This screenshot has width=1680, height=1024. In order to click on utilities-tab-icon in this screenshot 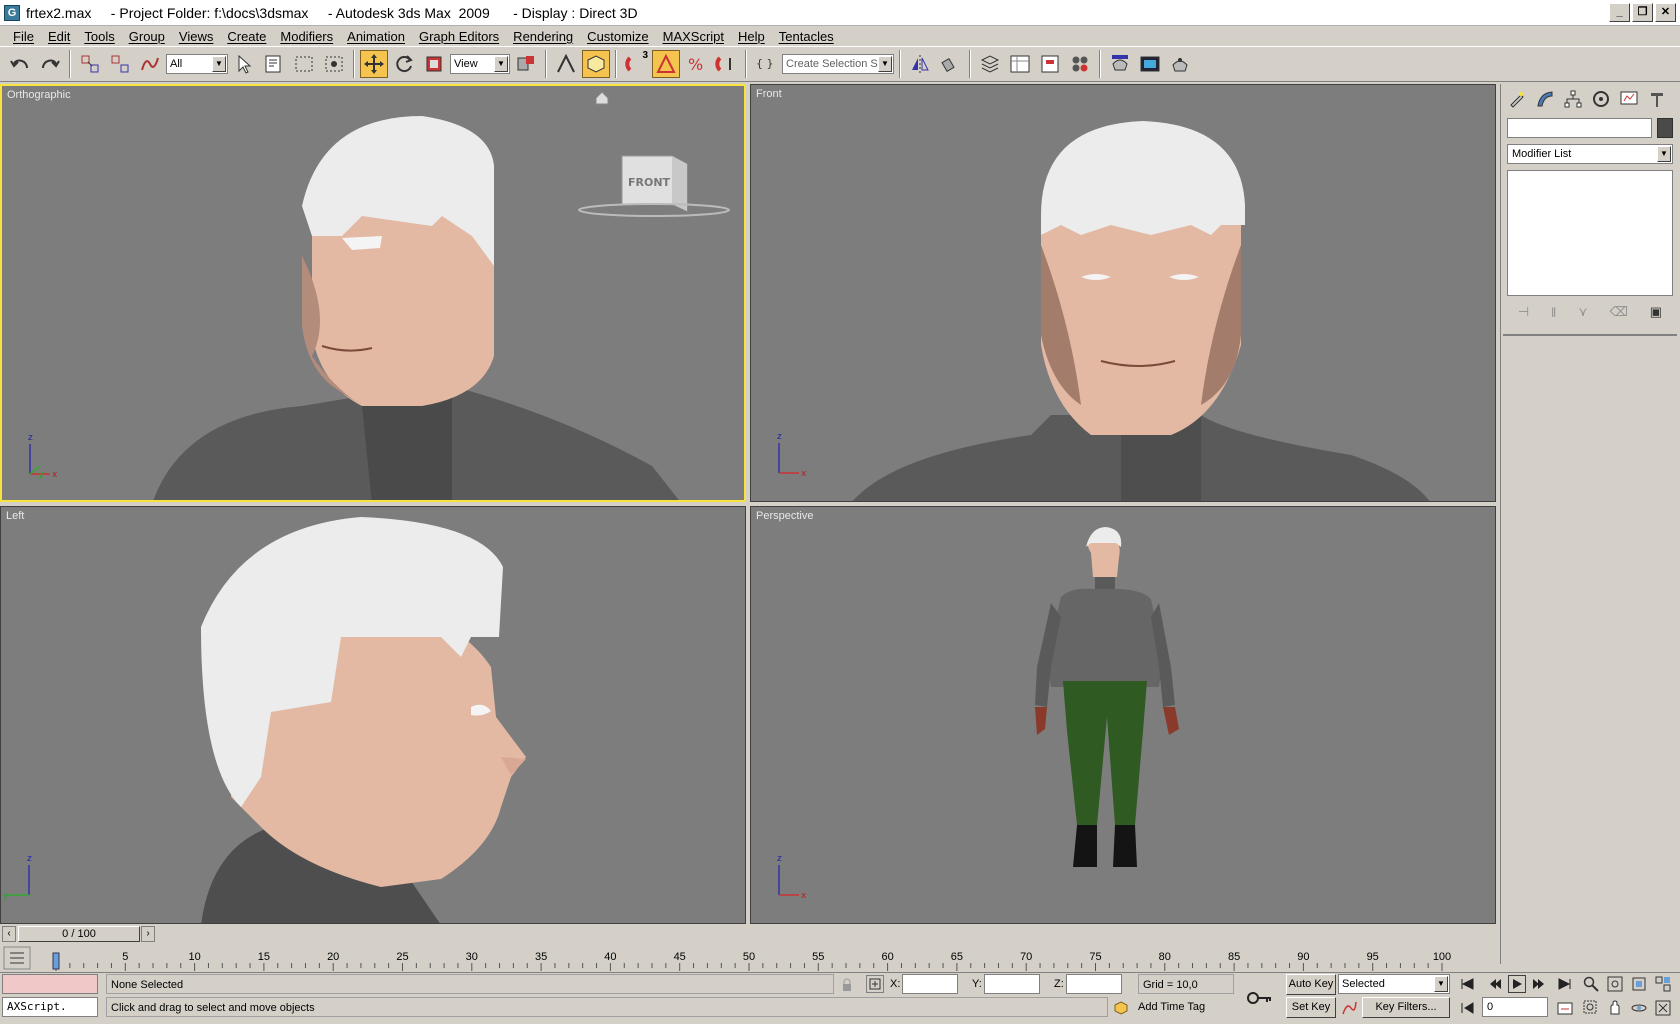, I will do `click(1657, 99)`.